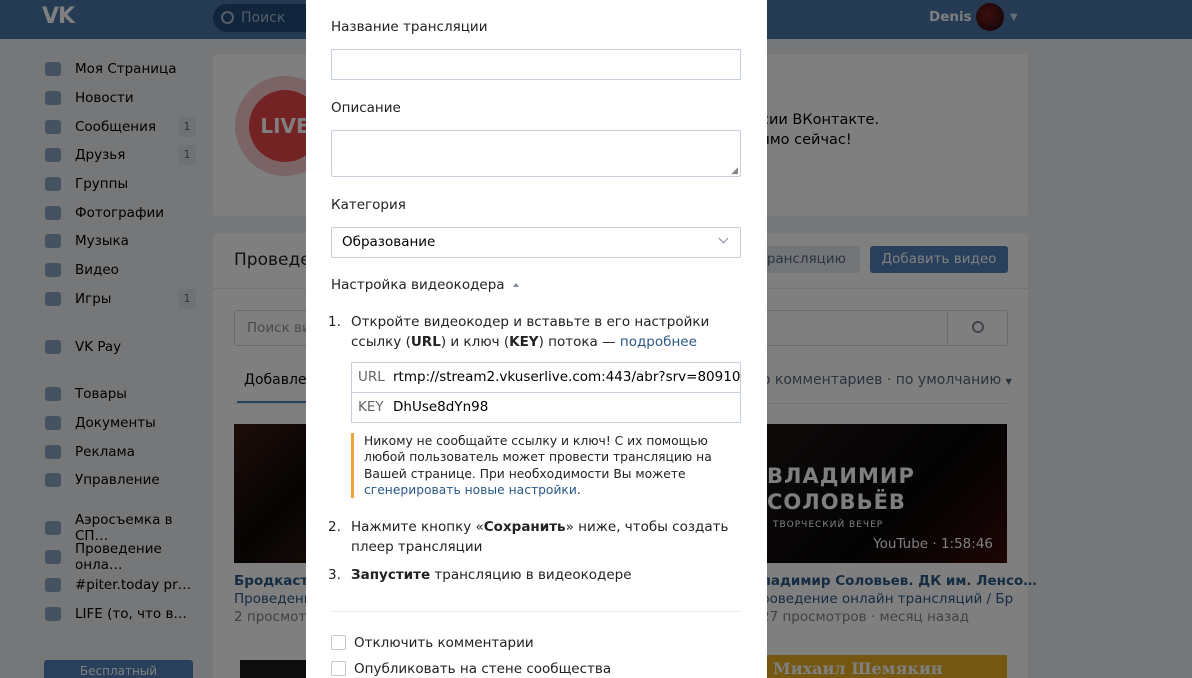  Describe the element at coordinates (515, 285) in the screenshot. I see `caret-up-icon` at that location.